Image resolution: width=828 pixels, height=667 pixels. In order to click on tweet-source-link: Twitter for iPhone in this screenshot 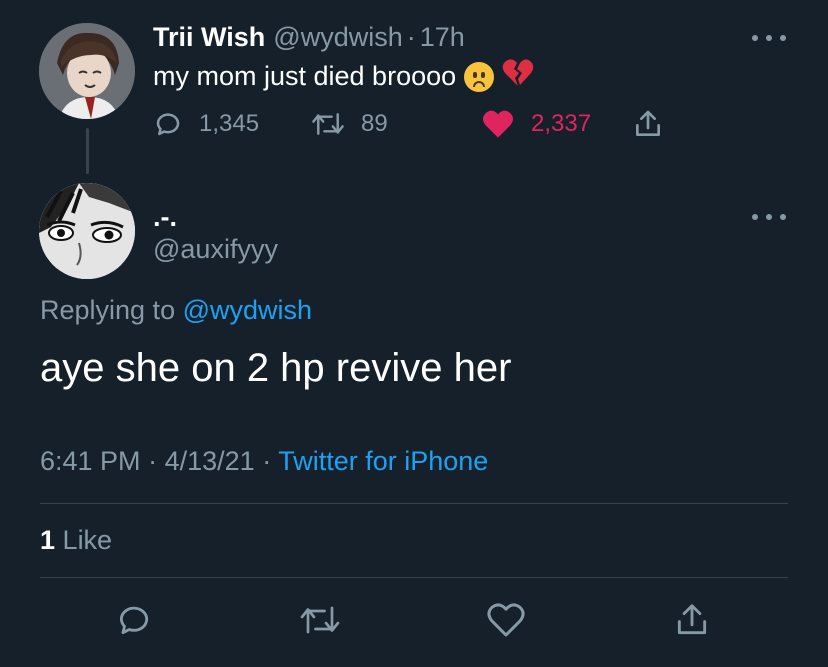, I will do `click(383, 461)`.